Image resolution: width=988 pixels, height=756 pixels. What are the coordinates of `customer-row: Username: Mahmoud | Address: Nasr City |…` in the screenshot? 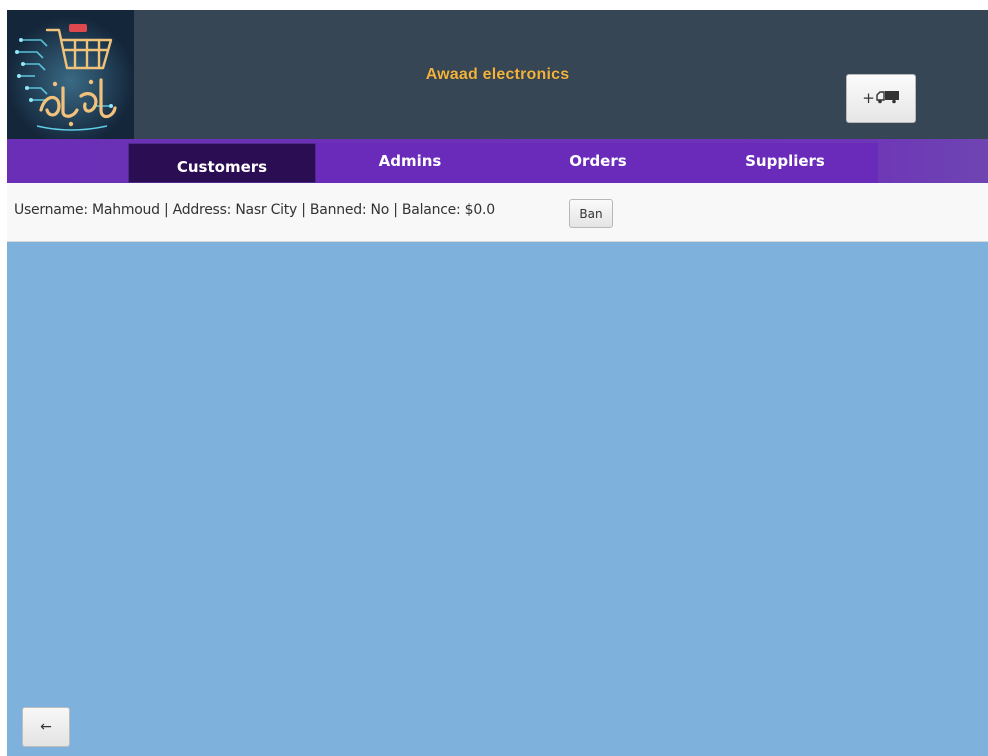 It's located at (497, 212).